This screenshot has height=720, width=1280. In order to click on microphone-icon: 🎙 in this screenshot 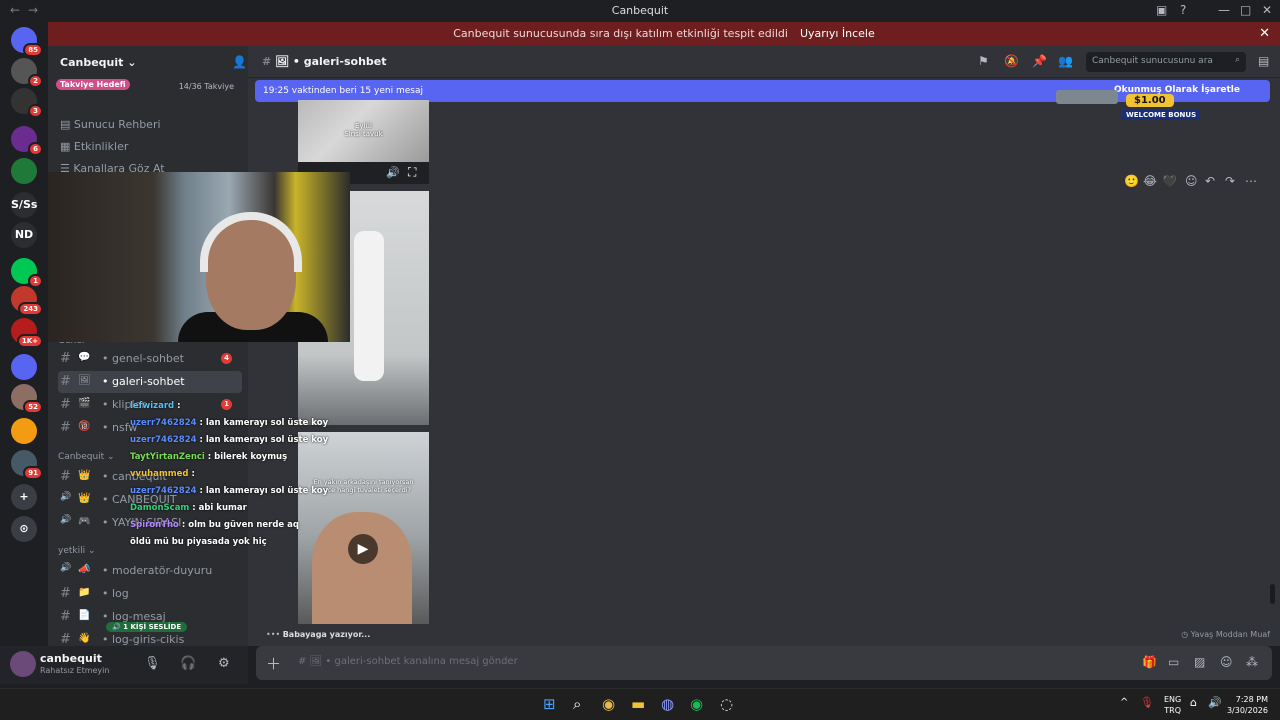, I will do `click(152, 663)`.